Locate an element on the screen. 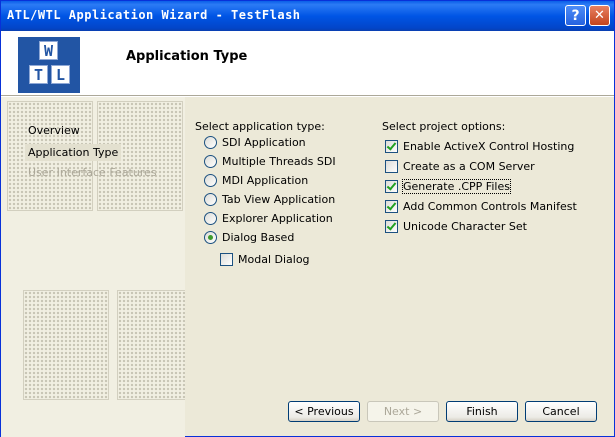 This screenshot has height=437, width=615. cancel-button: Cancel is located at coordinates (561, 411).